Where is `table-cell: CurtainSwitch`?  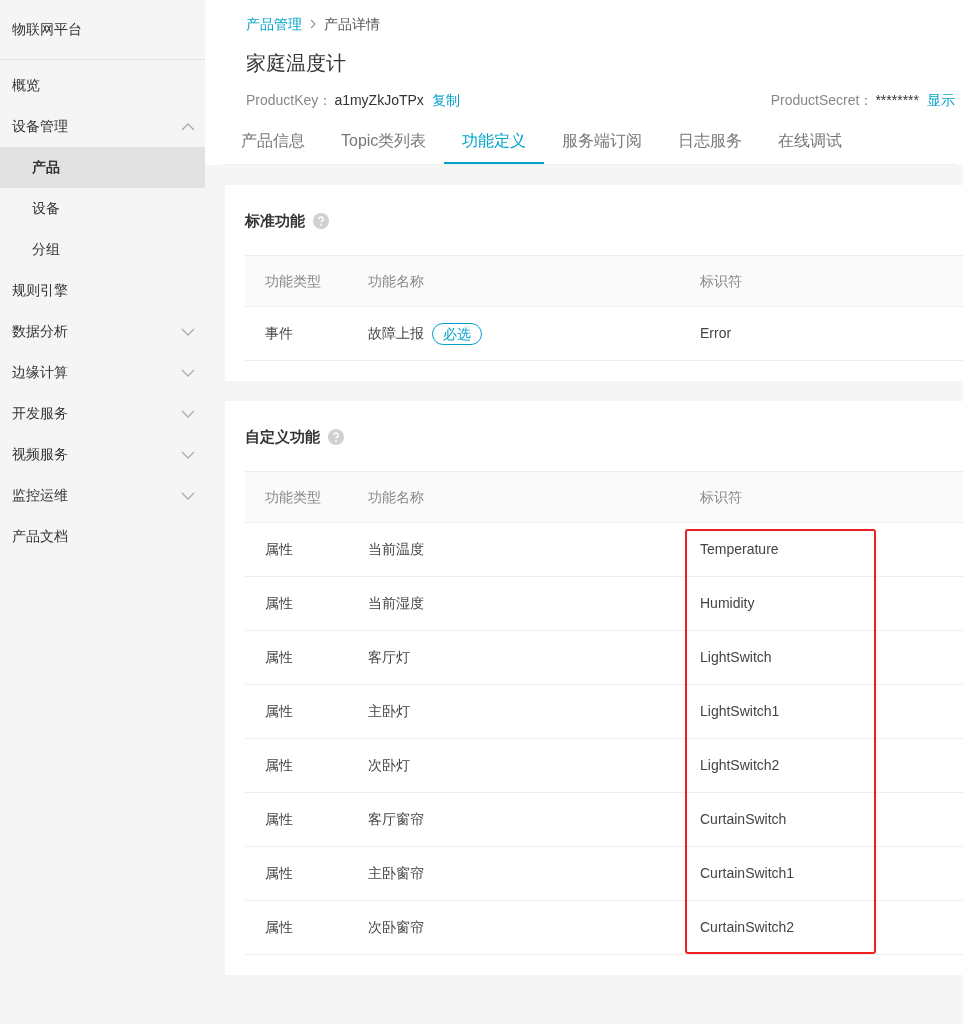
table-cell: CurtainSwitch is located at coordinates (743, 819).